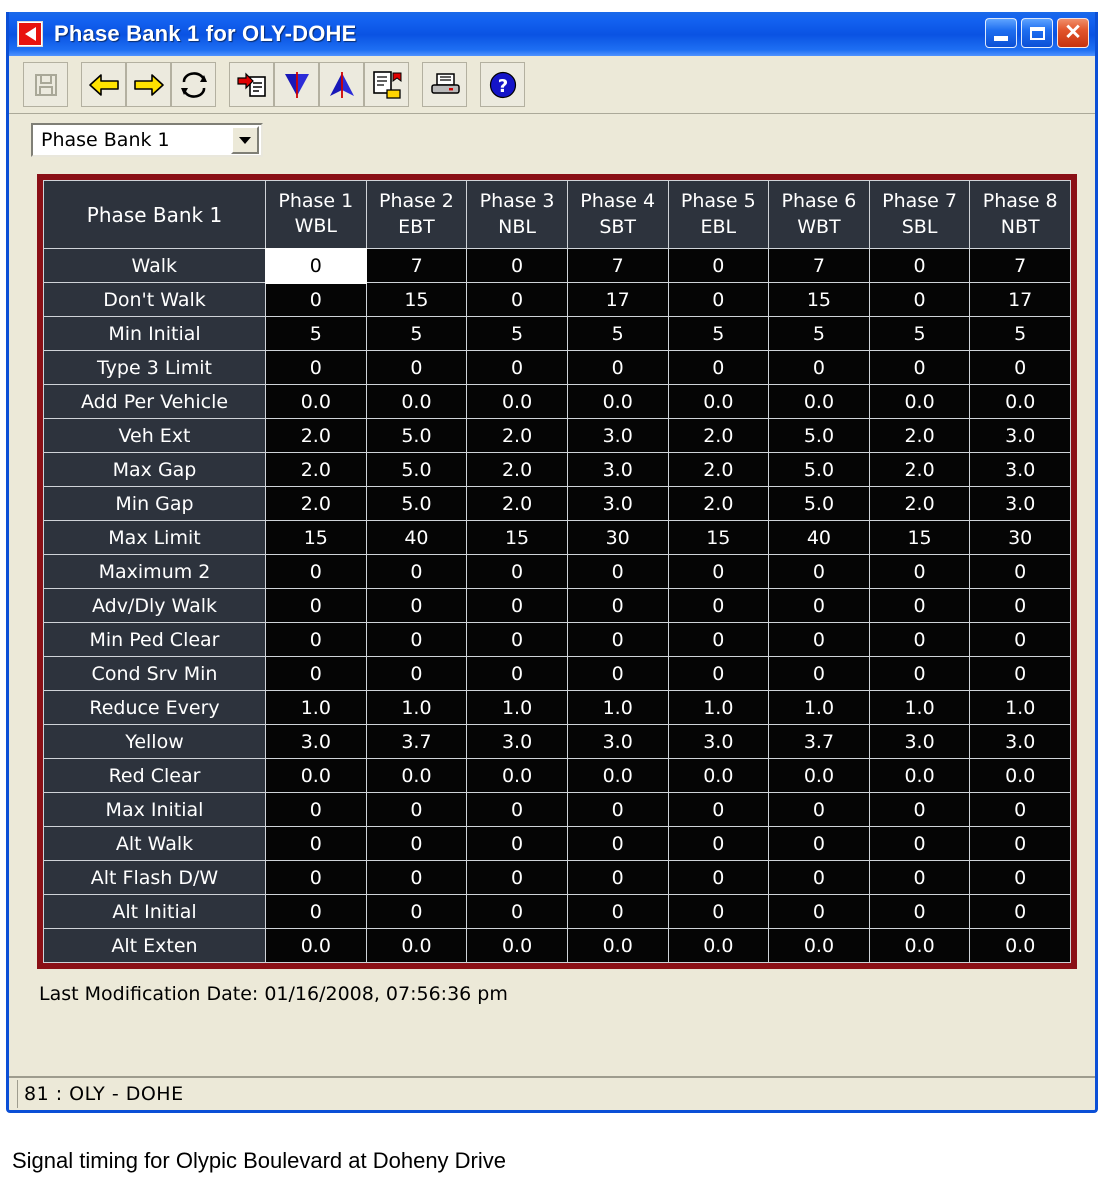 The height and width of the screenshot is (1189, 1104). What do you see at coordinates (819, 741) in the screenshot?
I see `table-cell: 3.7` at bounding box center [819, 741].